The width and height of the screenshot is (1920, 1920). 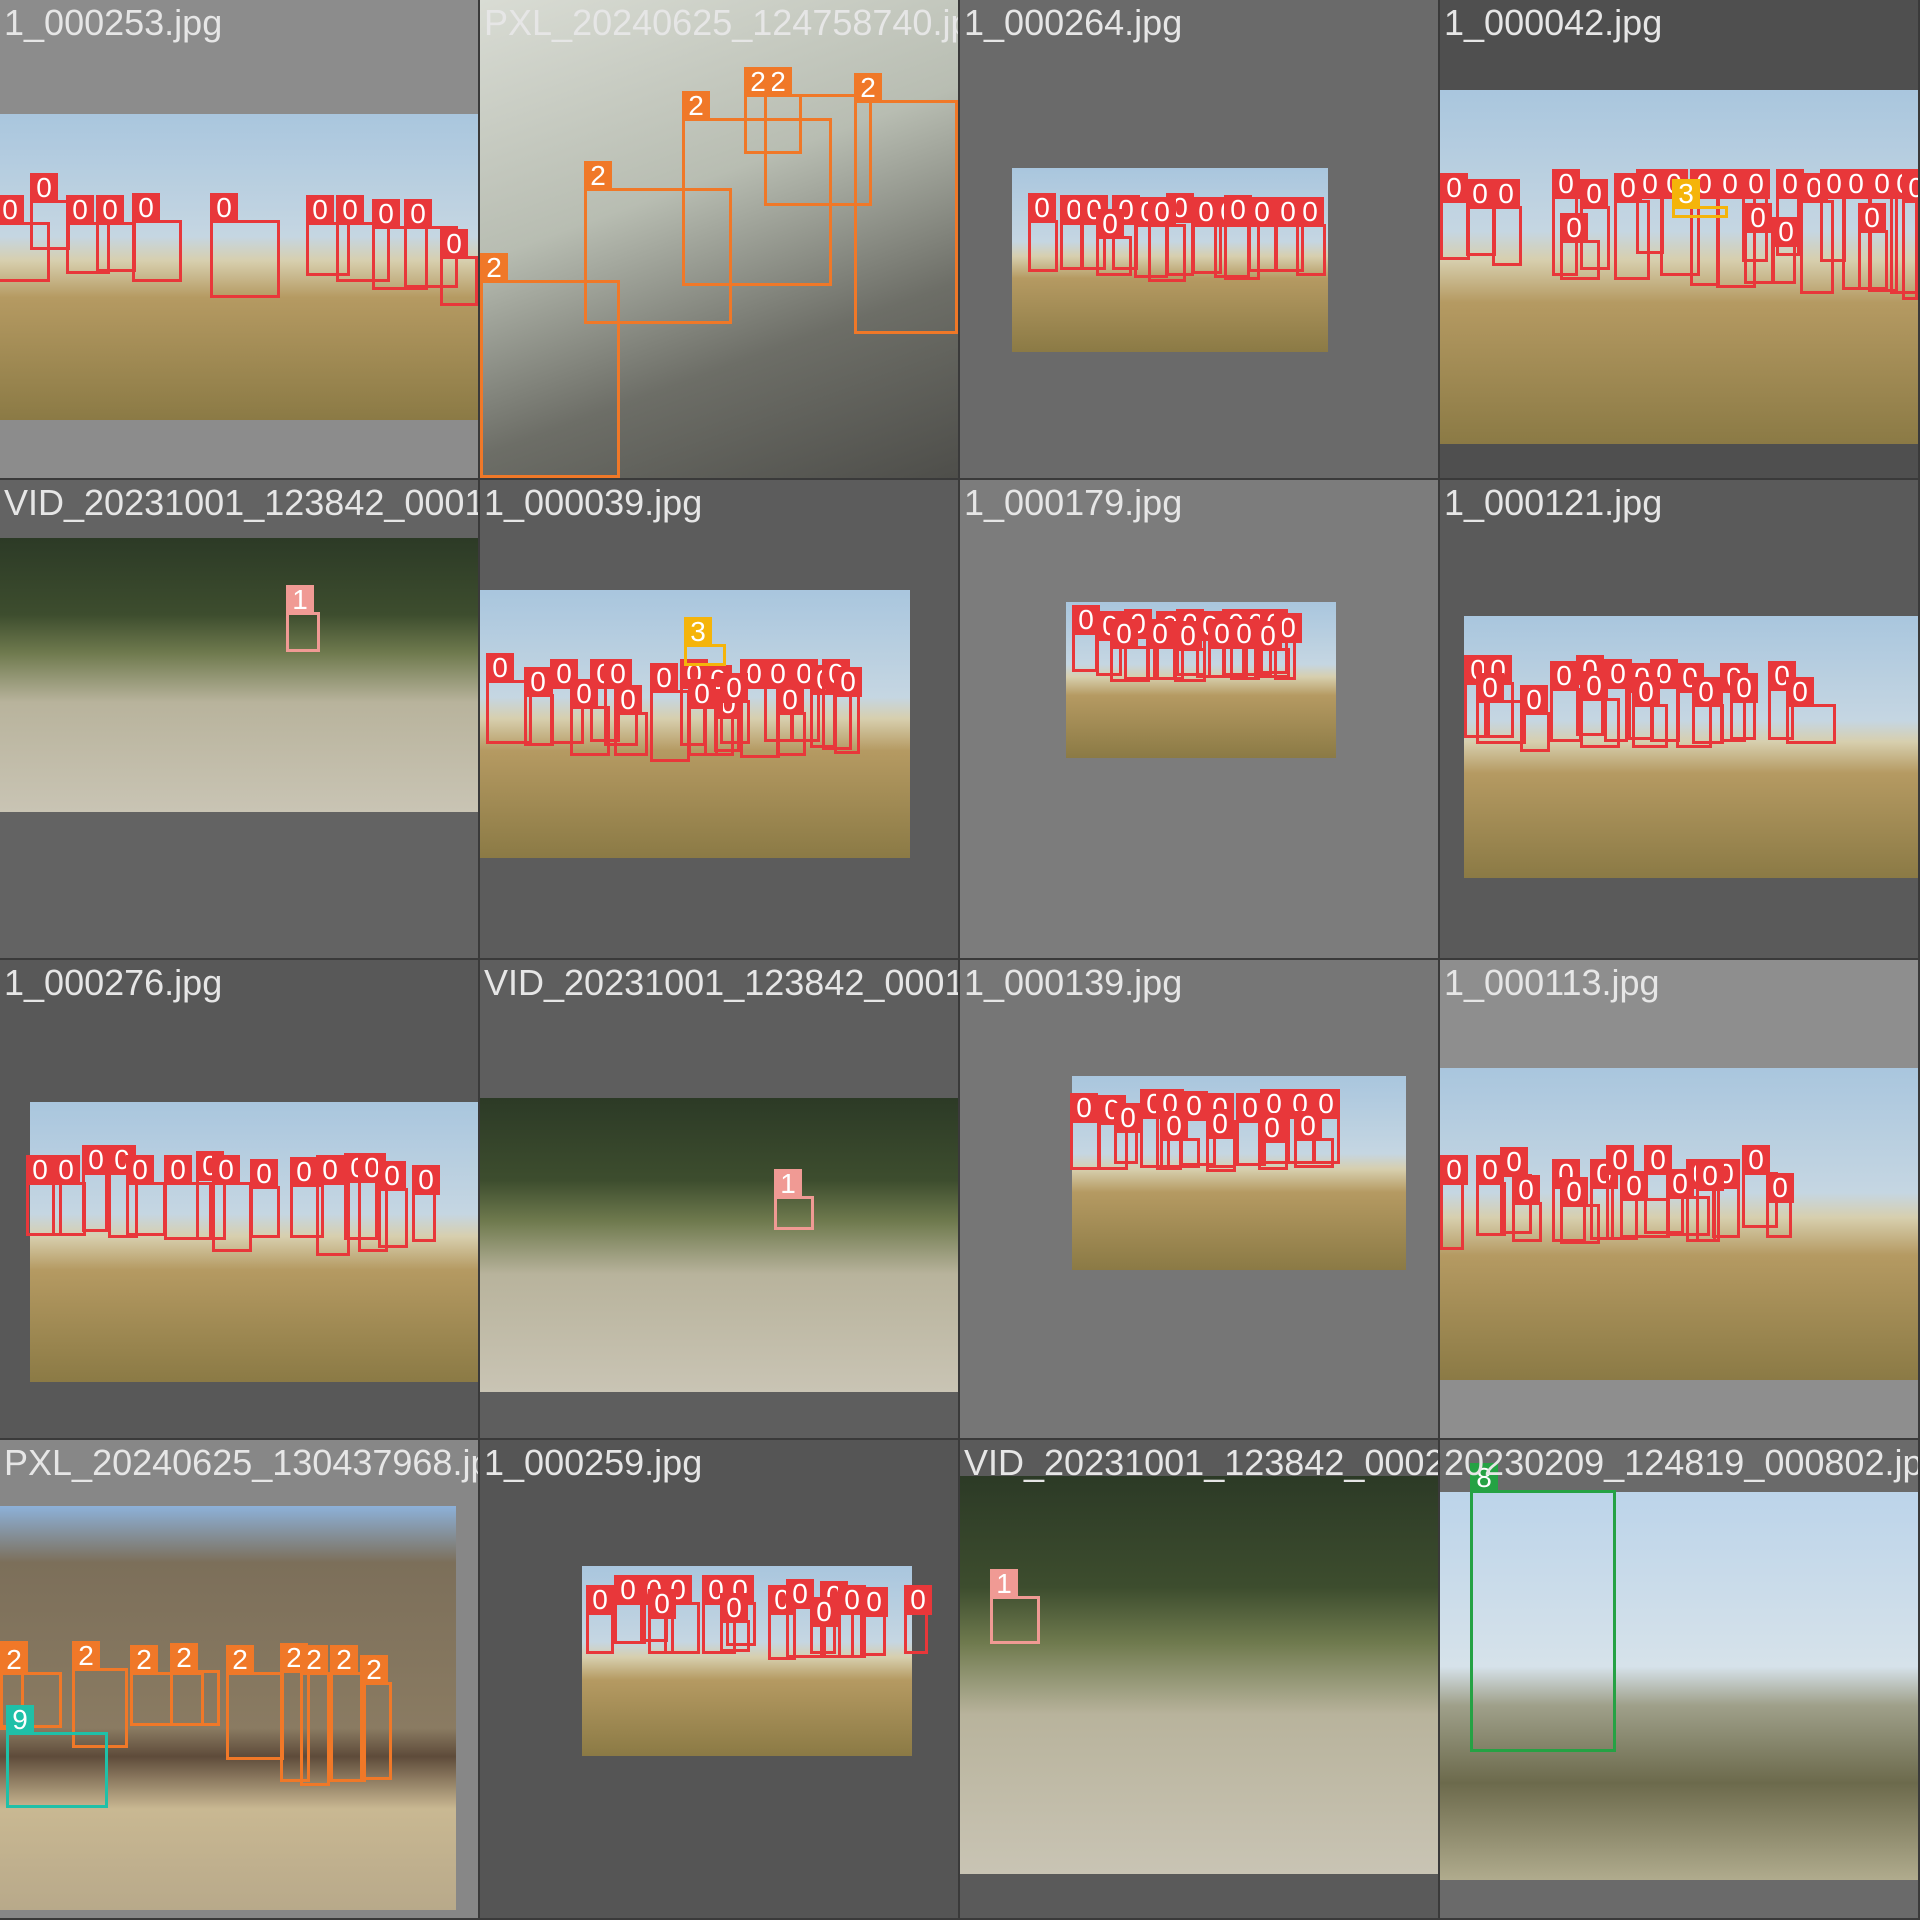 I want to click on image-tile: VID_20231001_123842_000223.jpg 1, so click(x=1199, y=1679).